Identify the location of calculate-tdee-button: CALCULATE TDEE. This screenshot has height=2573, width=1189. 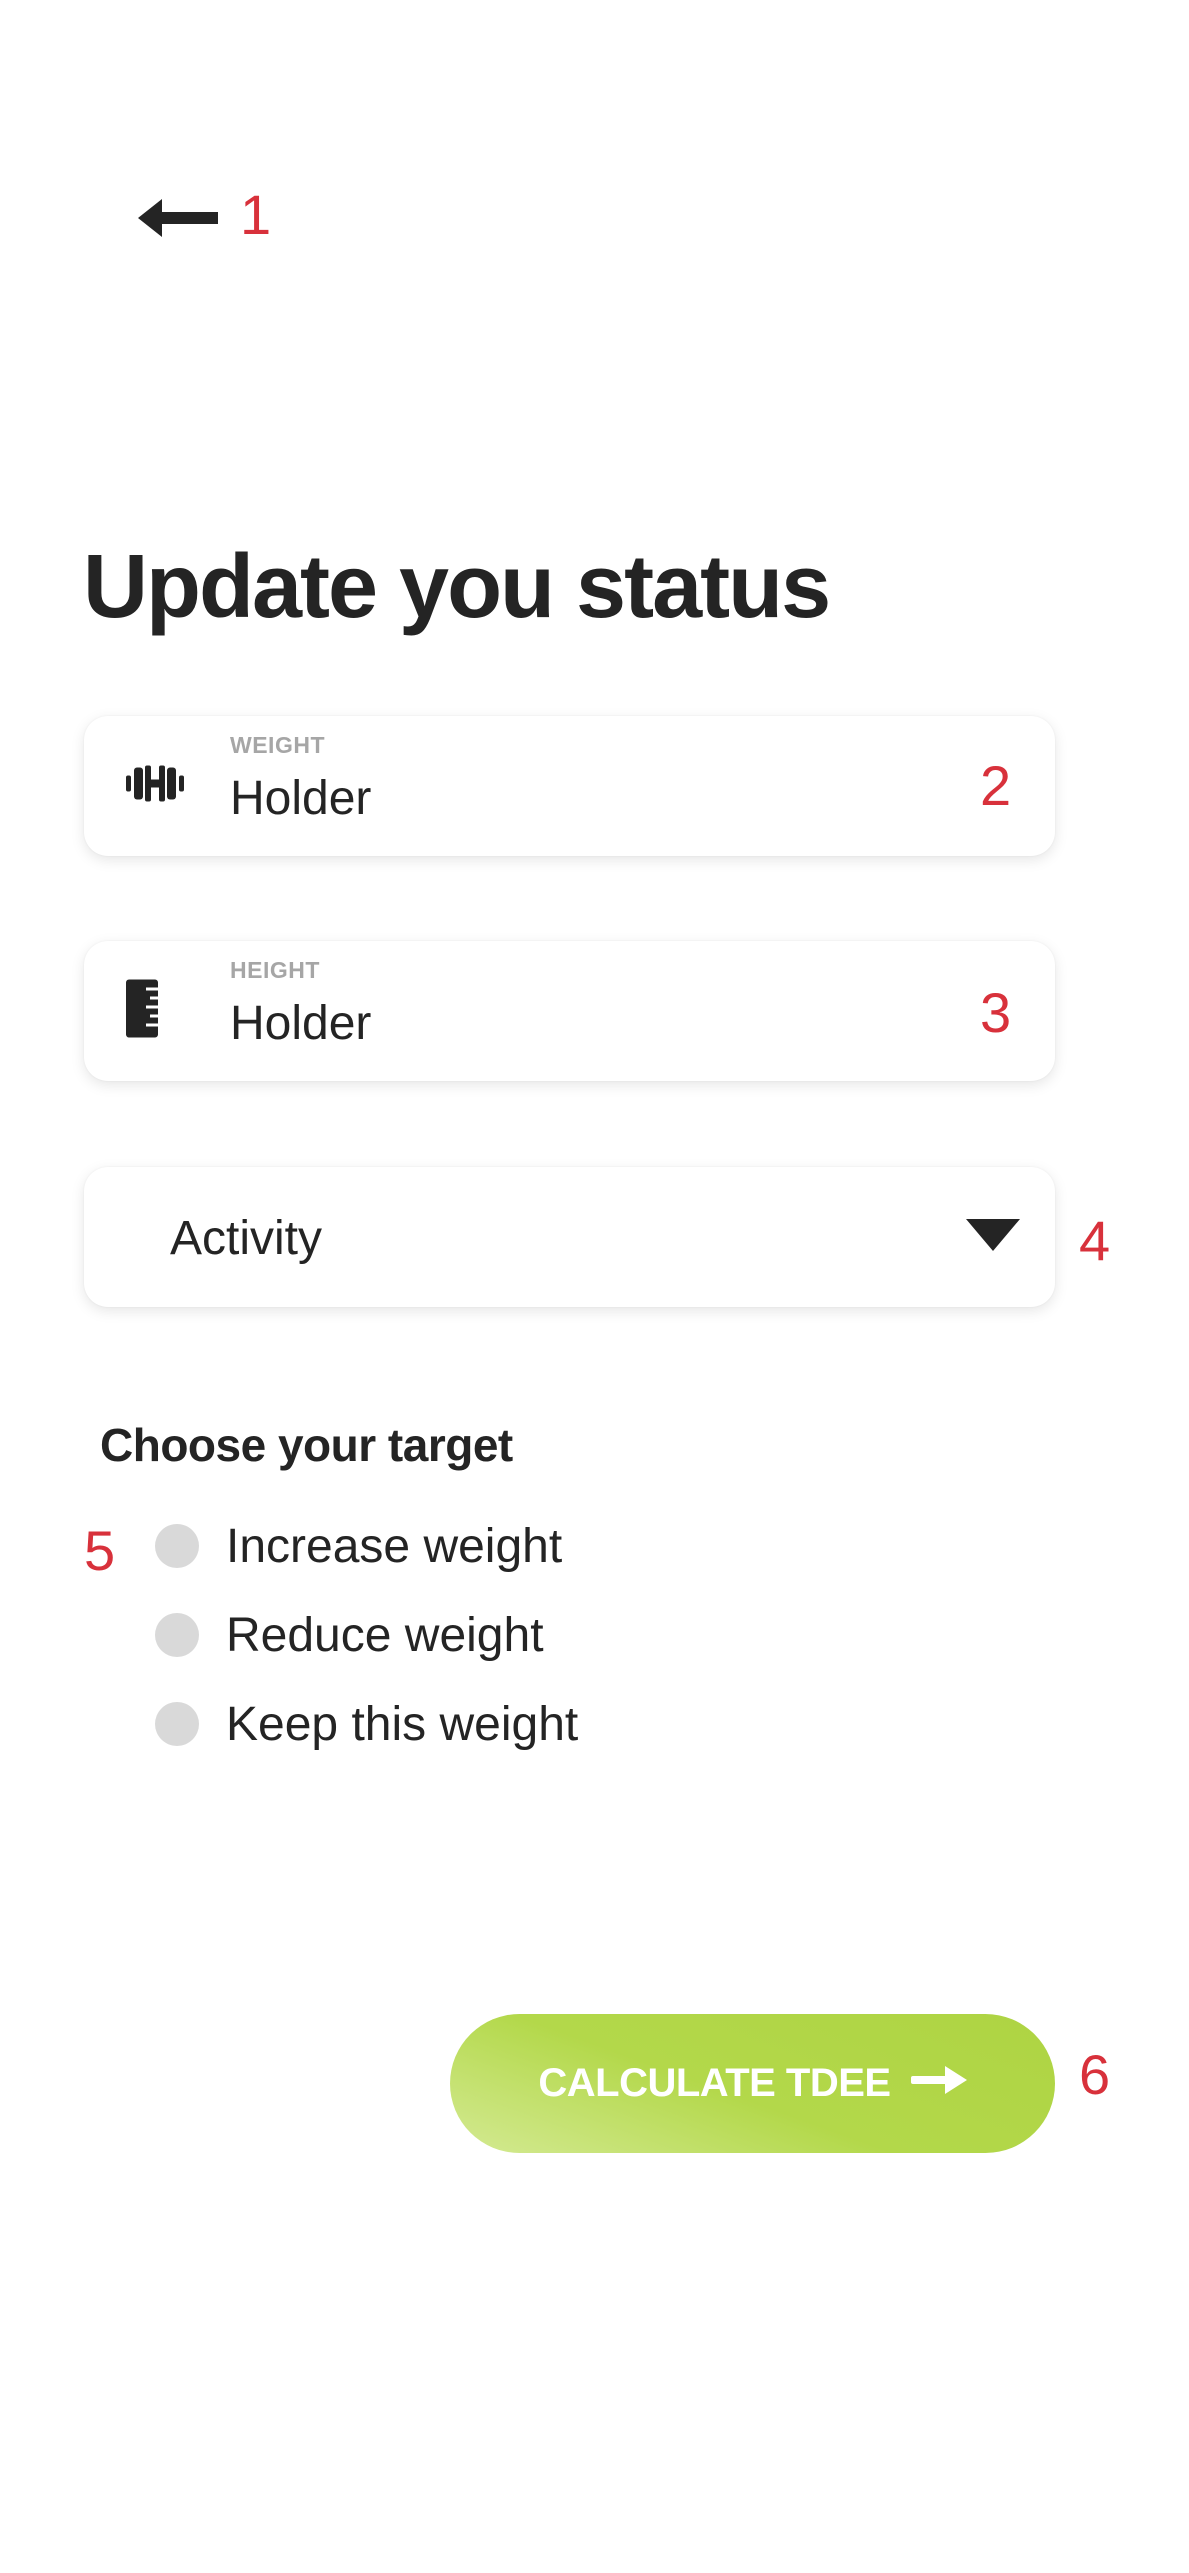
(752, 2083).